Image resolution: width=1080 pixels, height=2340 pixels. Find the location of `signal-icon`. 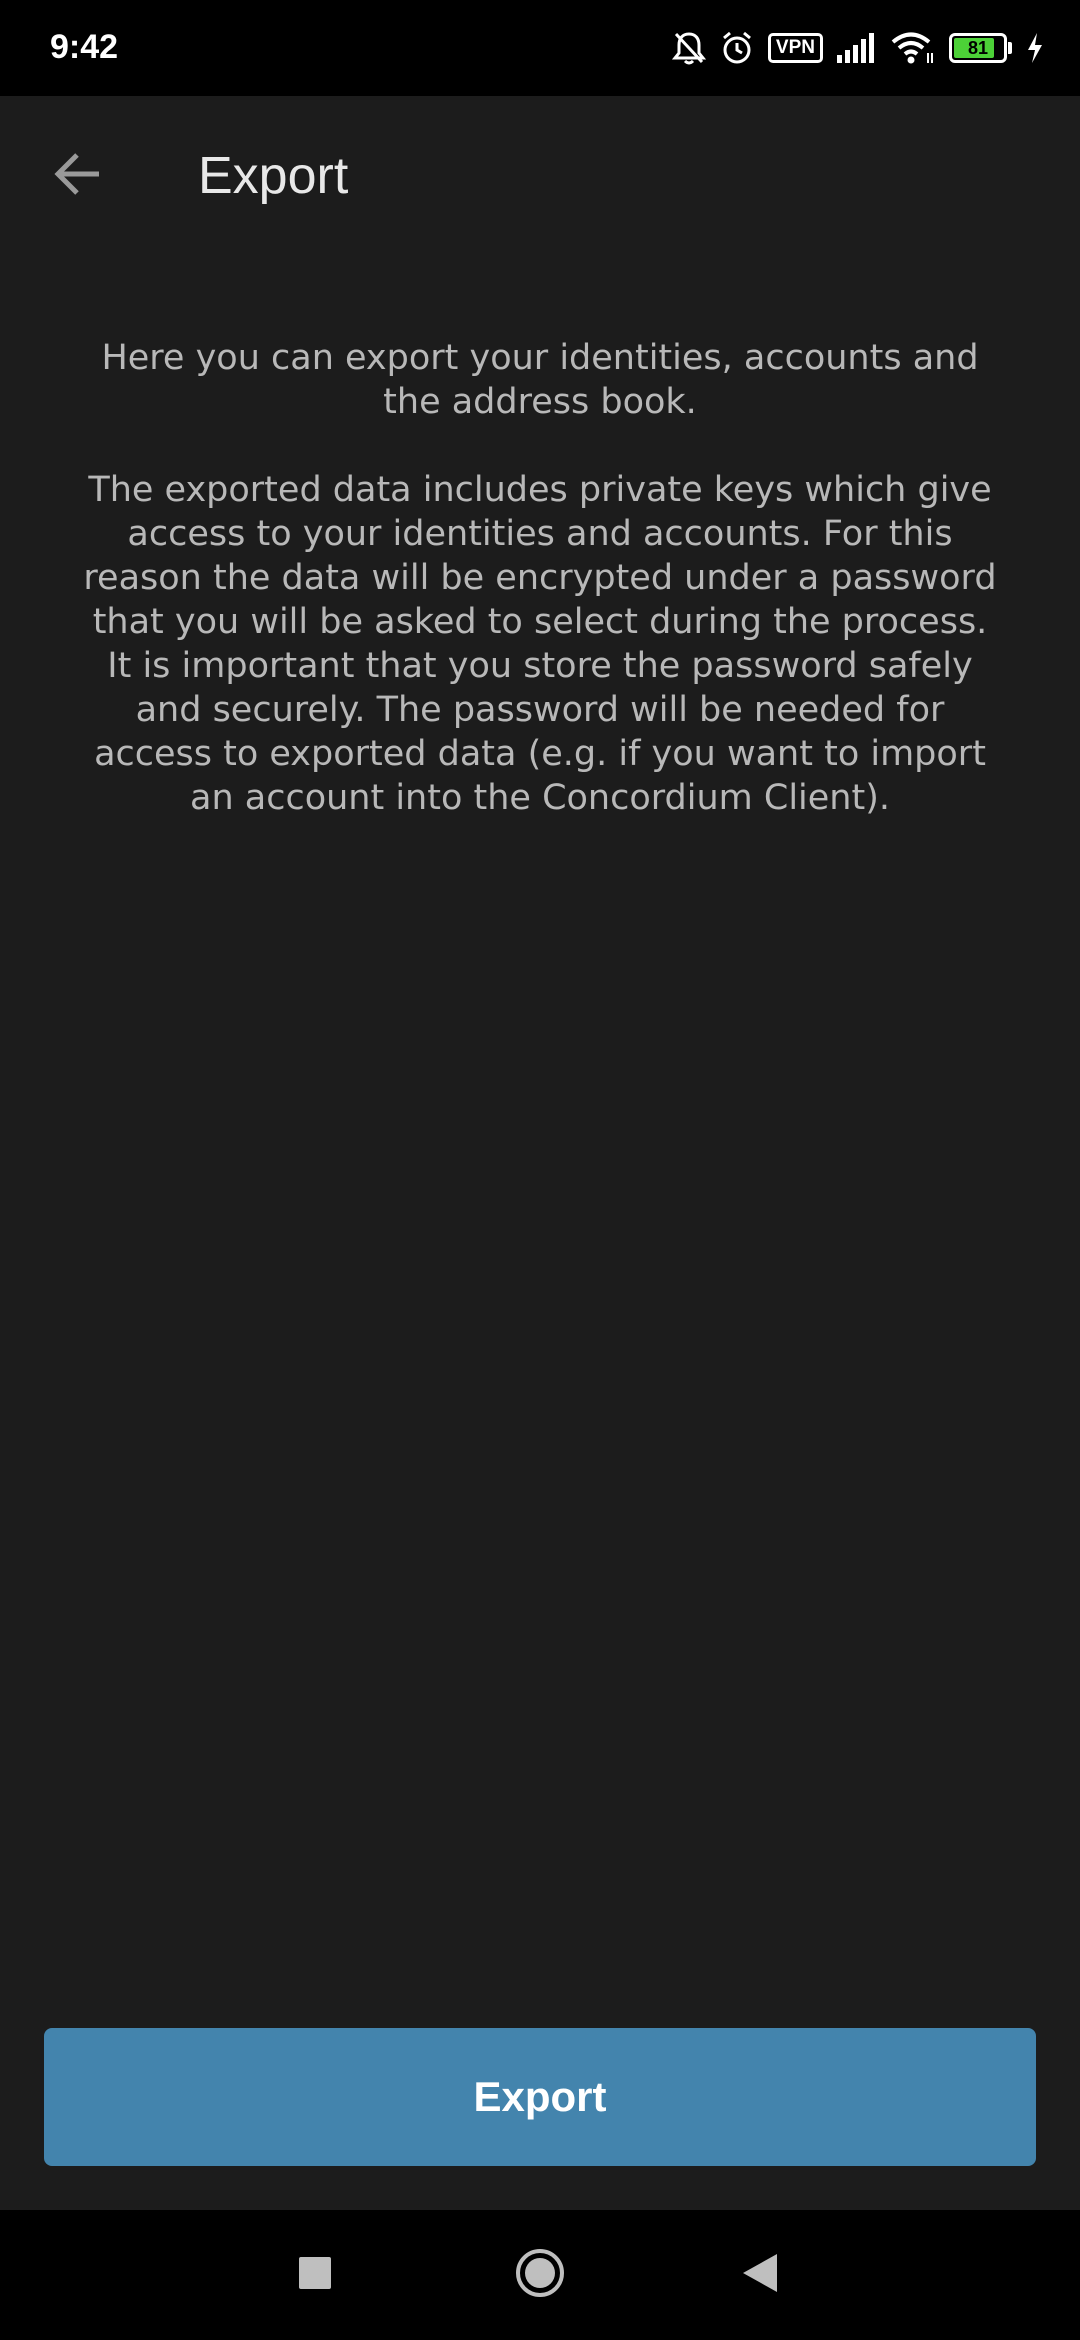

signal-icon is located at coordinates (857, 48).